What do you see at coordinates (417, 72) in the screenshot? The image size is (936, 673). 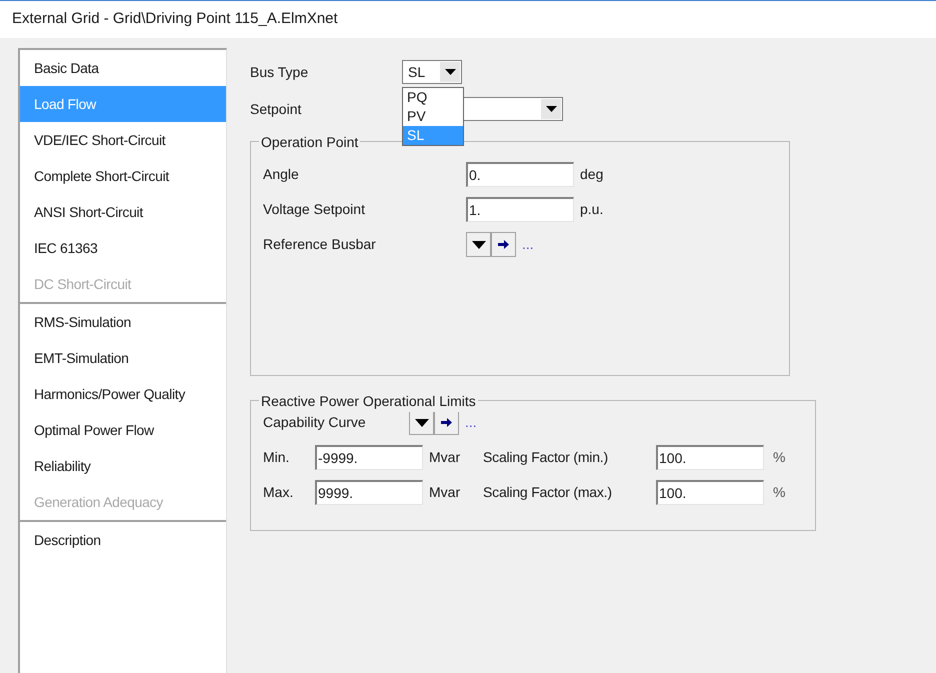 I see `dropdown-value: SL` at bounding box center [417, 72].